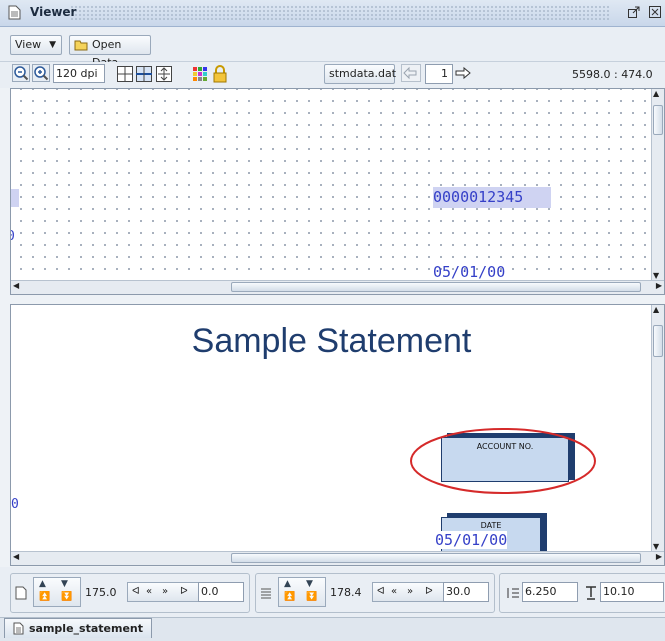 The image size is (665, 641). I want to click on page-number-field: 1, so click(439, 74).